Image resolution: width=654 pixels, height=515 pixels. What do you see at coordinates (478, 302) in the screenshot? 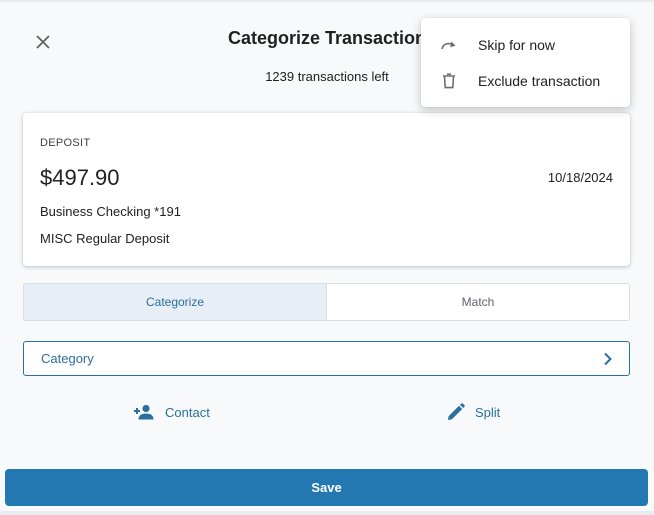
I see `tab-match: Match` at bounding box center [478, 302].